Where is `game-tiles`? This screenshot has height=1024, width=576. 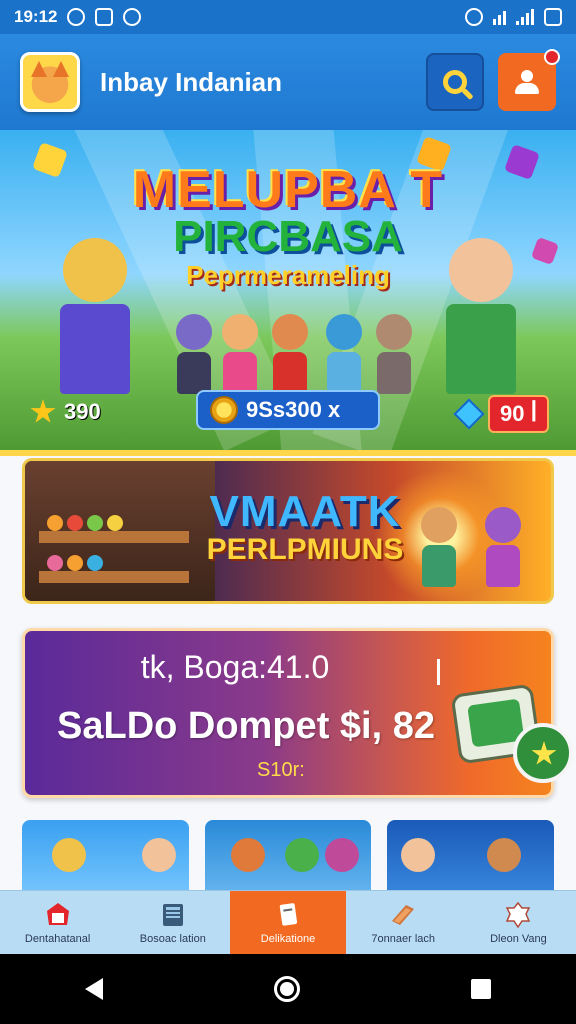 game-tiles is located at coordinates (288, 860).